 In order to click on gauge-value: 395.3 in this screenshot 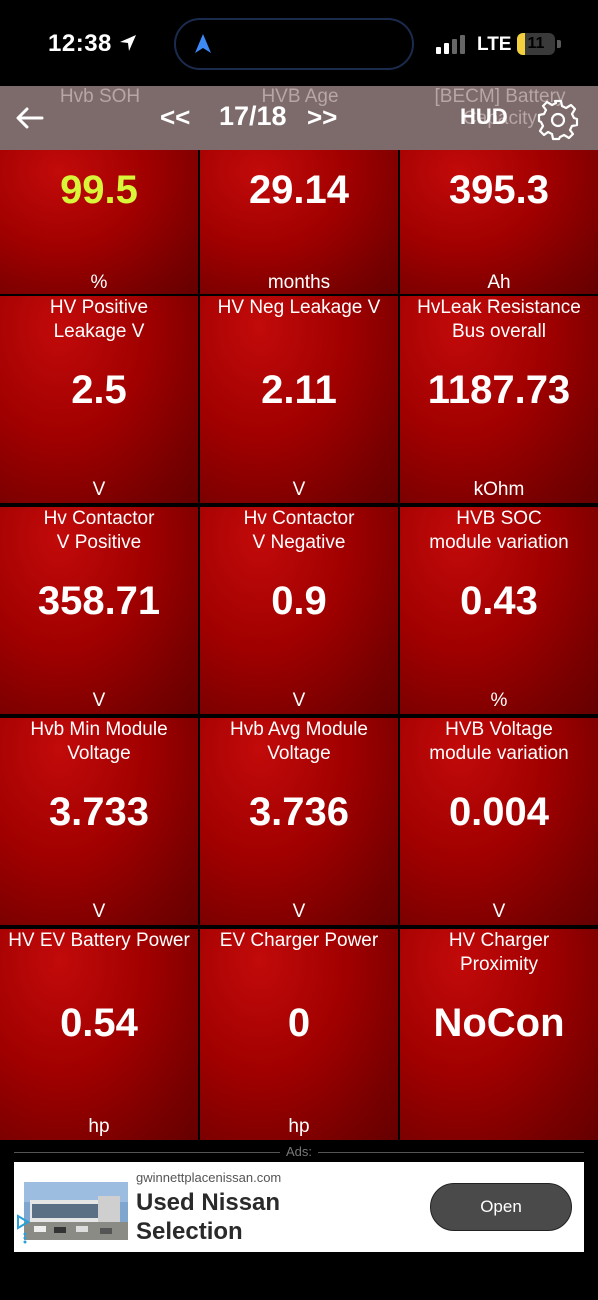, I will do `click(499, 190)`.